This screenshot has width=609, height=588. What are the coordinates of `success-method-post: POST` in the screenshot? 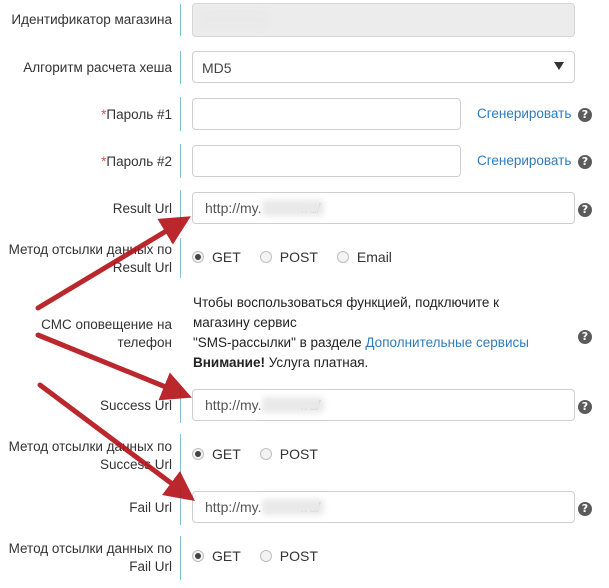 It's located at (288, 454).